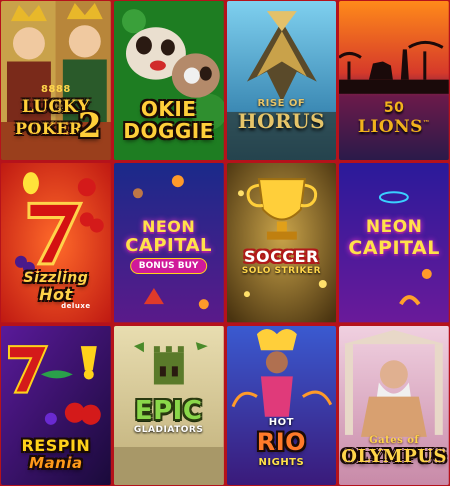 This screenshot has width=450, height=486. I want to click on game-tile-epic-gladiators: EPIC GLADIATORS, so click(168, 405).